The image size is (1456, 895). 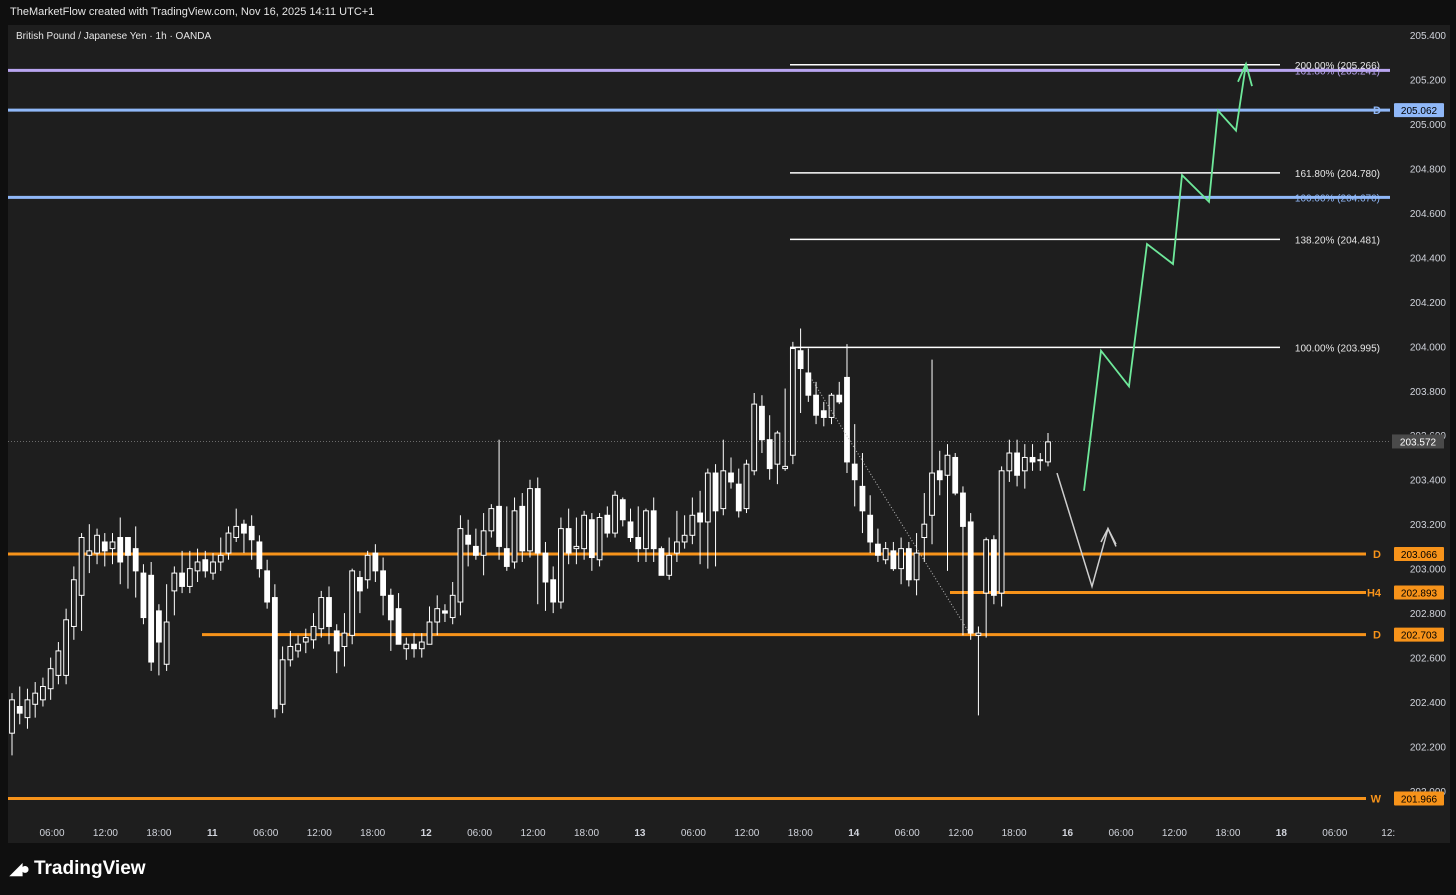 I want to click on y-tick-label: 204.400, so click(x=1428, y=258).